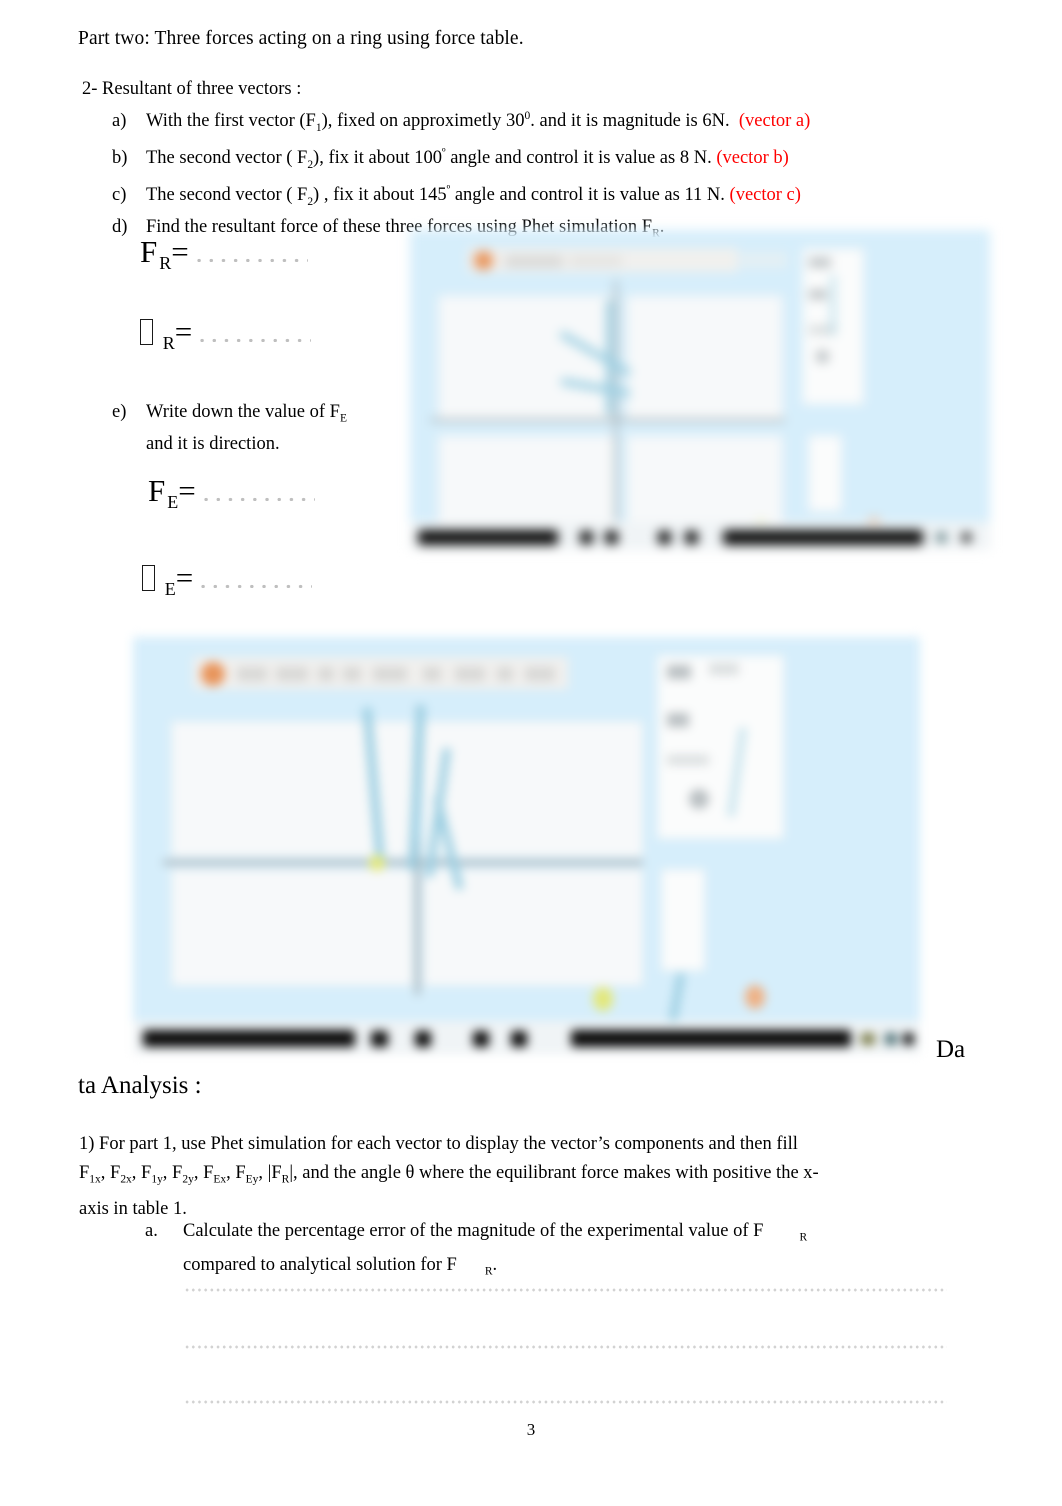  I want to click on subscript: Ex, so click(220, 1179).